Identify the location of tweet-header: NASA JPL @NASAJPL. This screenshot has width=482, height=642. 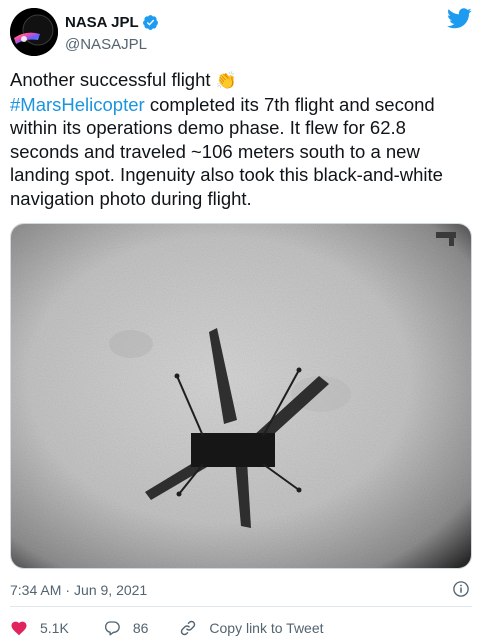
(241, 35).